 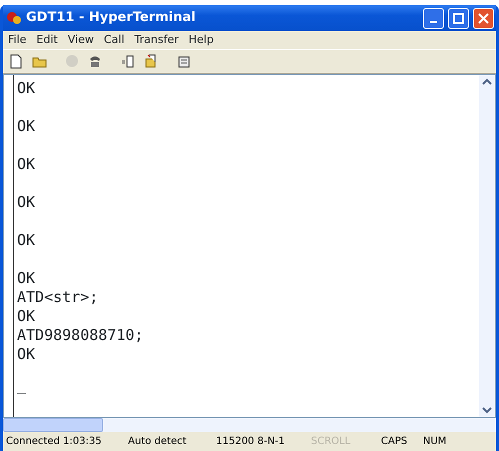 I want to click on close-icon, so click(x=483, y=18).